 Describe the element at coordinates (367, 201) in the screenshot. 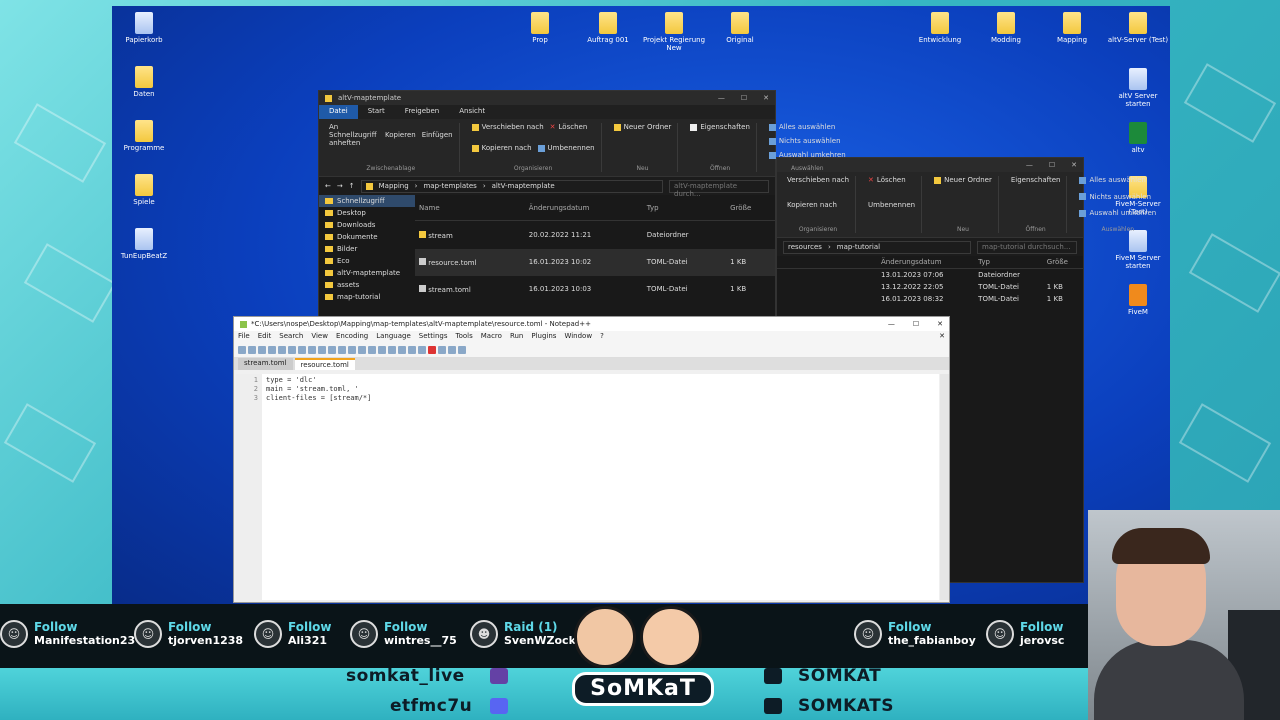

I see `nav-item-quick-access: Schnellzugriff` at that location.